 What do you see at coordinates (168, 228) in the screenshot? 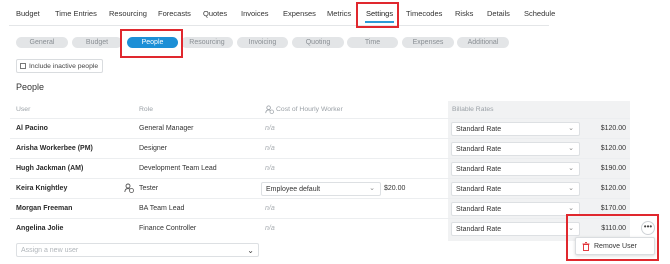
I see `user-role: Finance Controller` at bounding box center [168, 228].